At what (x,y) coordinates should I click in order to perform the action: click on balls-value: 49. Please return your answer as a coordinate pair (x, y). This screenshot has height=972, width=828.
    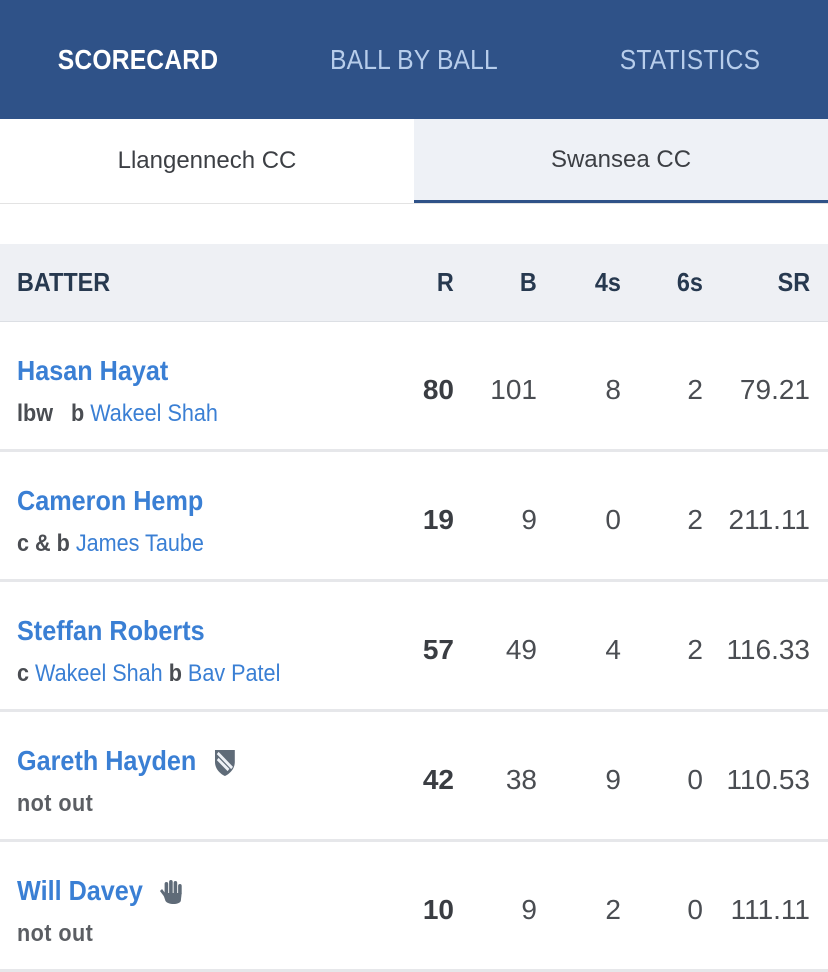
    Looking at the image, I should click on (521, 649).